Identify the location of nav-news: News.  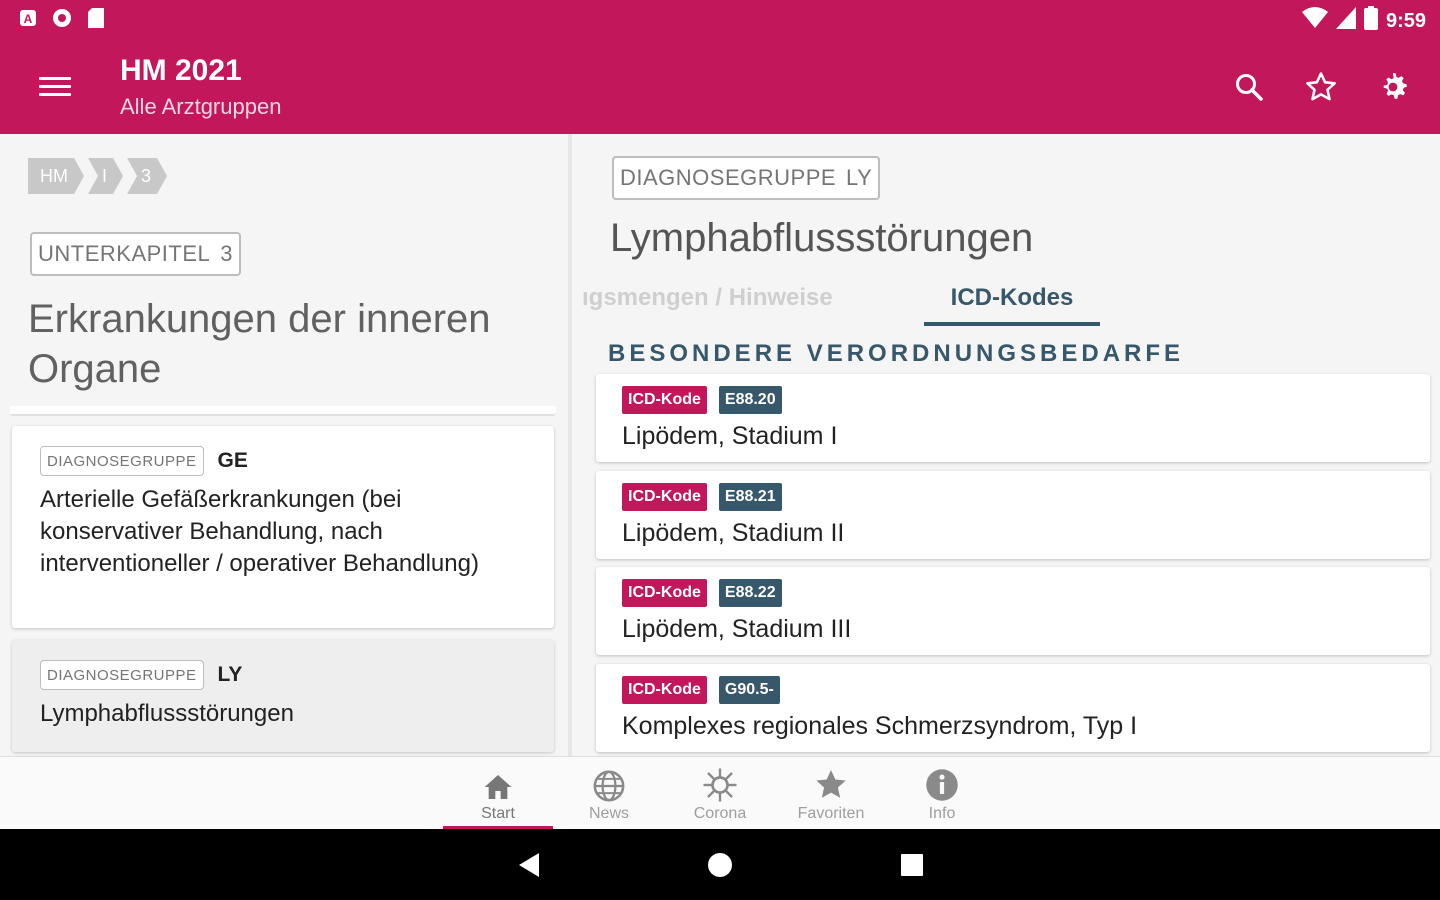
(609, 793).